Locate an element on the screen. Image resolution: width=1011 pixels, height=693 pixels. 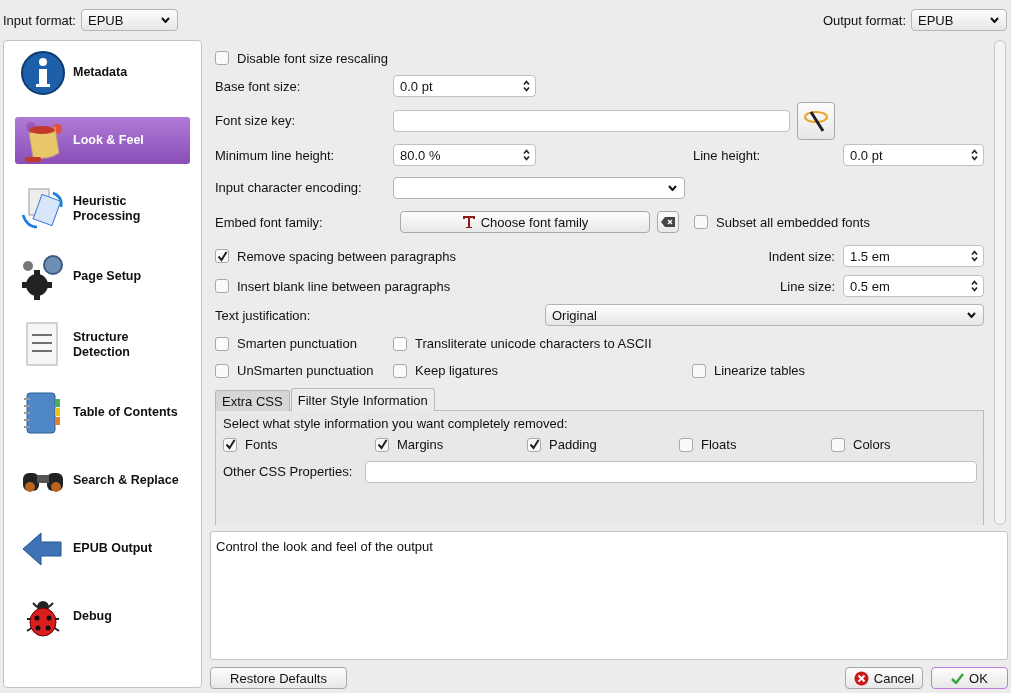
font-icon is located at coordinates (468, 222).